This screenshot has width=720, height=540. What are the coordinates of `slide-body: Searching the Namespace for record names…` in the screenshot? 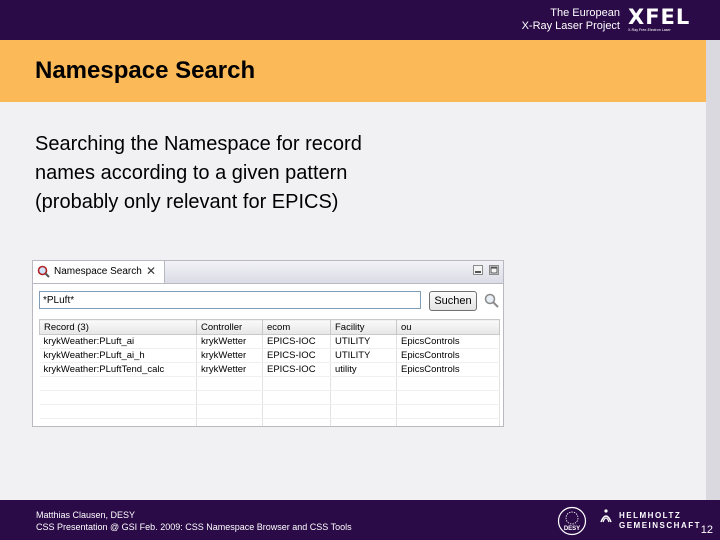 It's located at (265, 173).